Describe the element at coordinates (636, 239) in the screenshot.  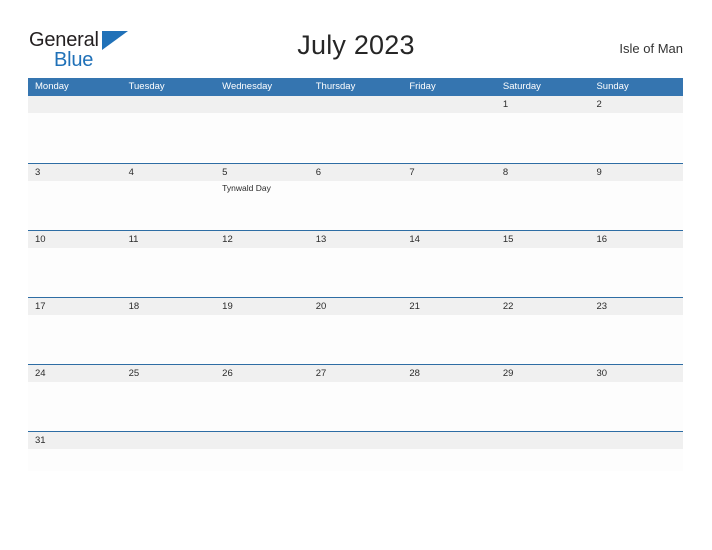
I see `day-cell-number: 16` at that location.